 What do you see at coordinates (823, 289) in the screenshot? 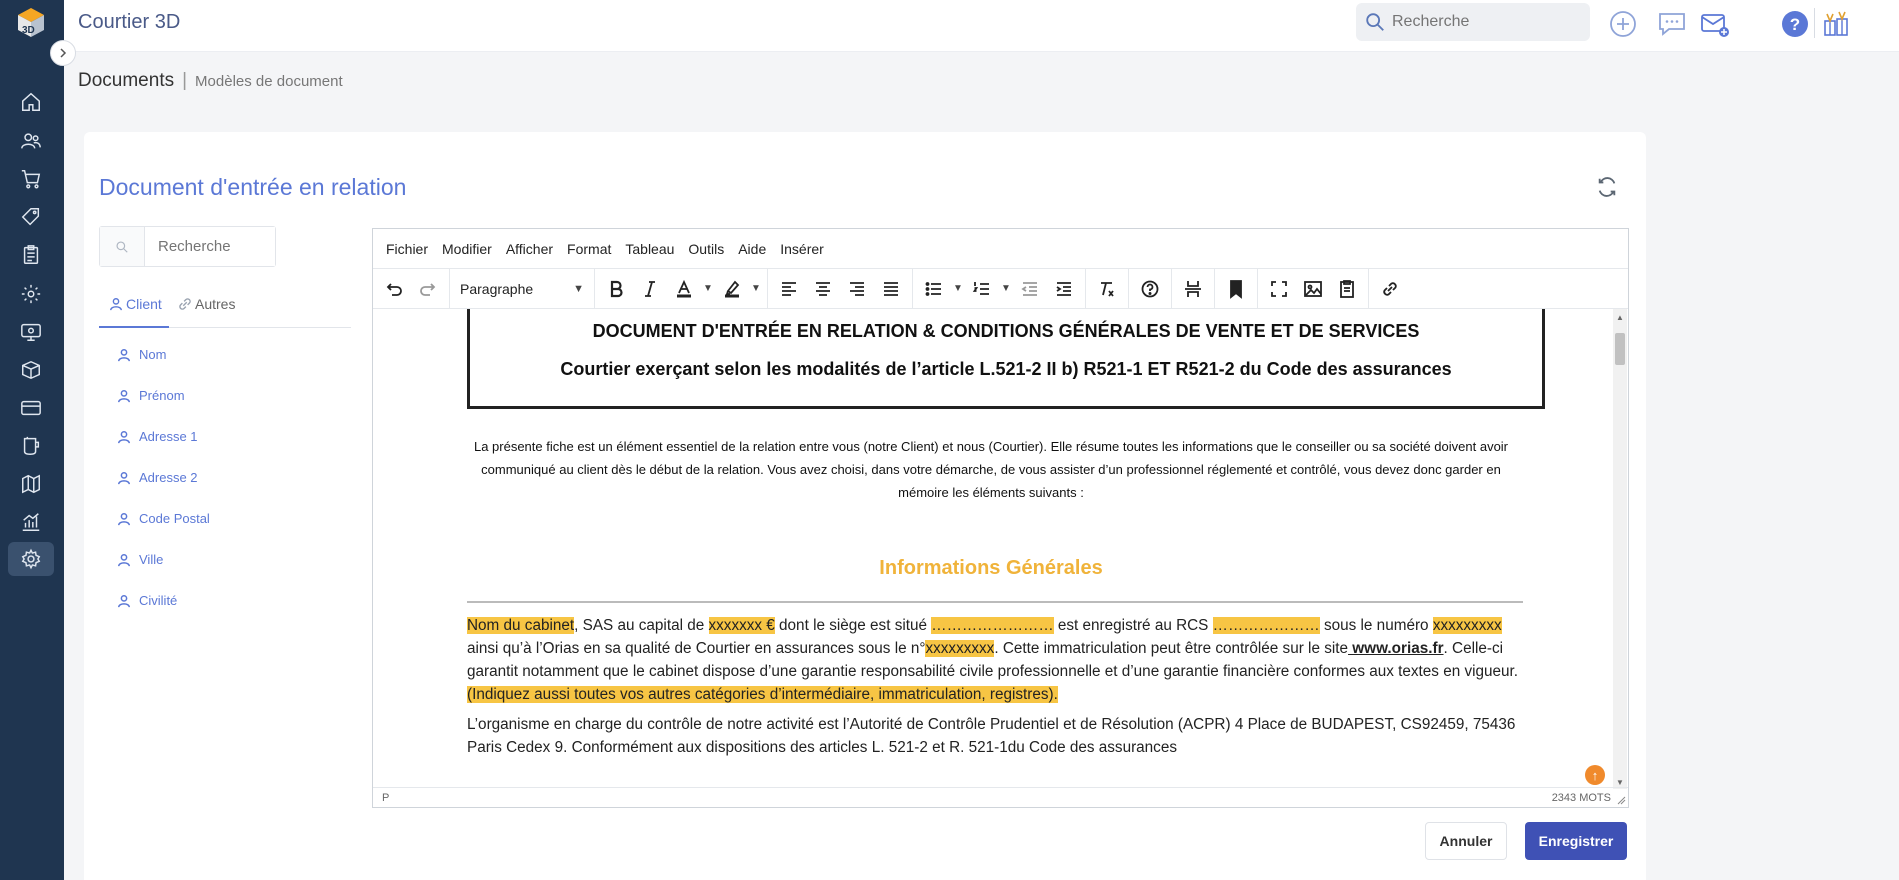
I see `align-center-button` at bounding box center [823, 289].